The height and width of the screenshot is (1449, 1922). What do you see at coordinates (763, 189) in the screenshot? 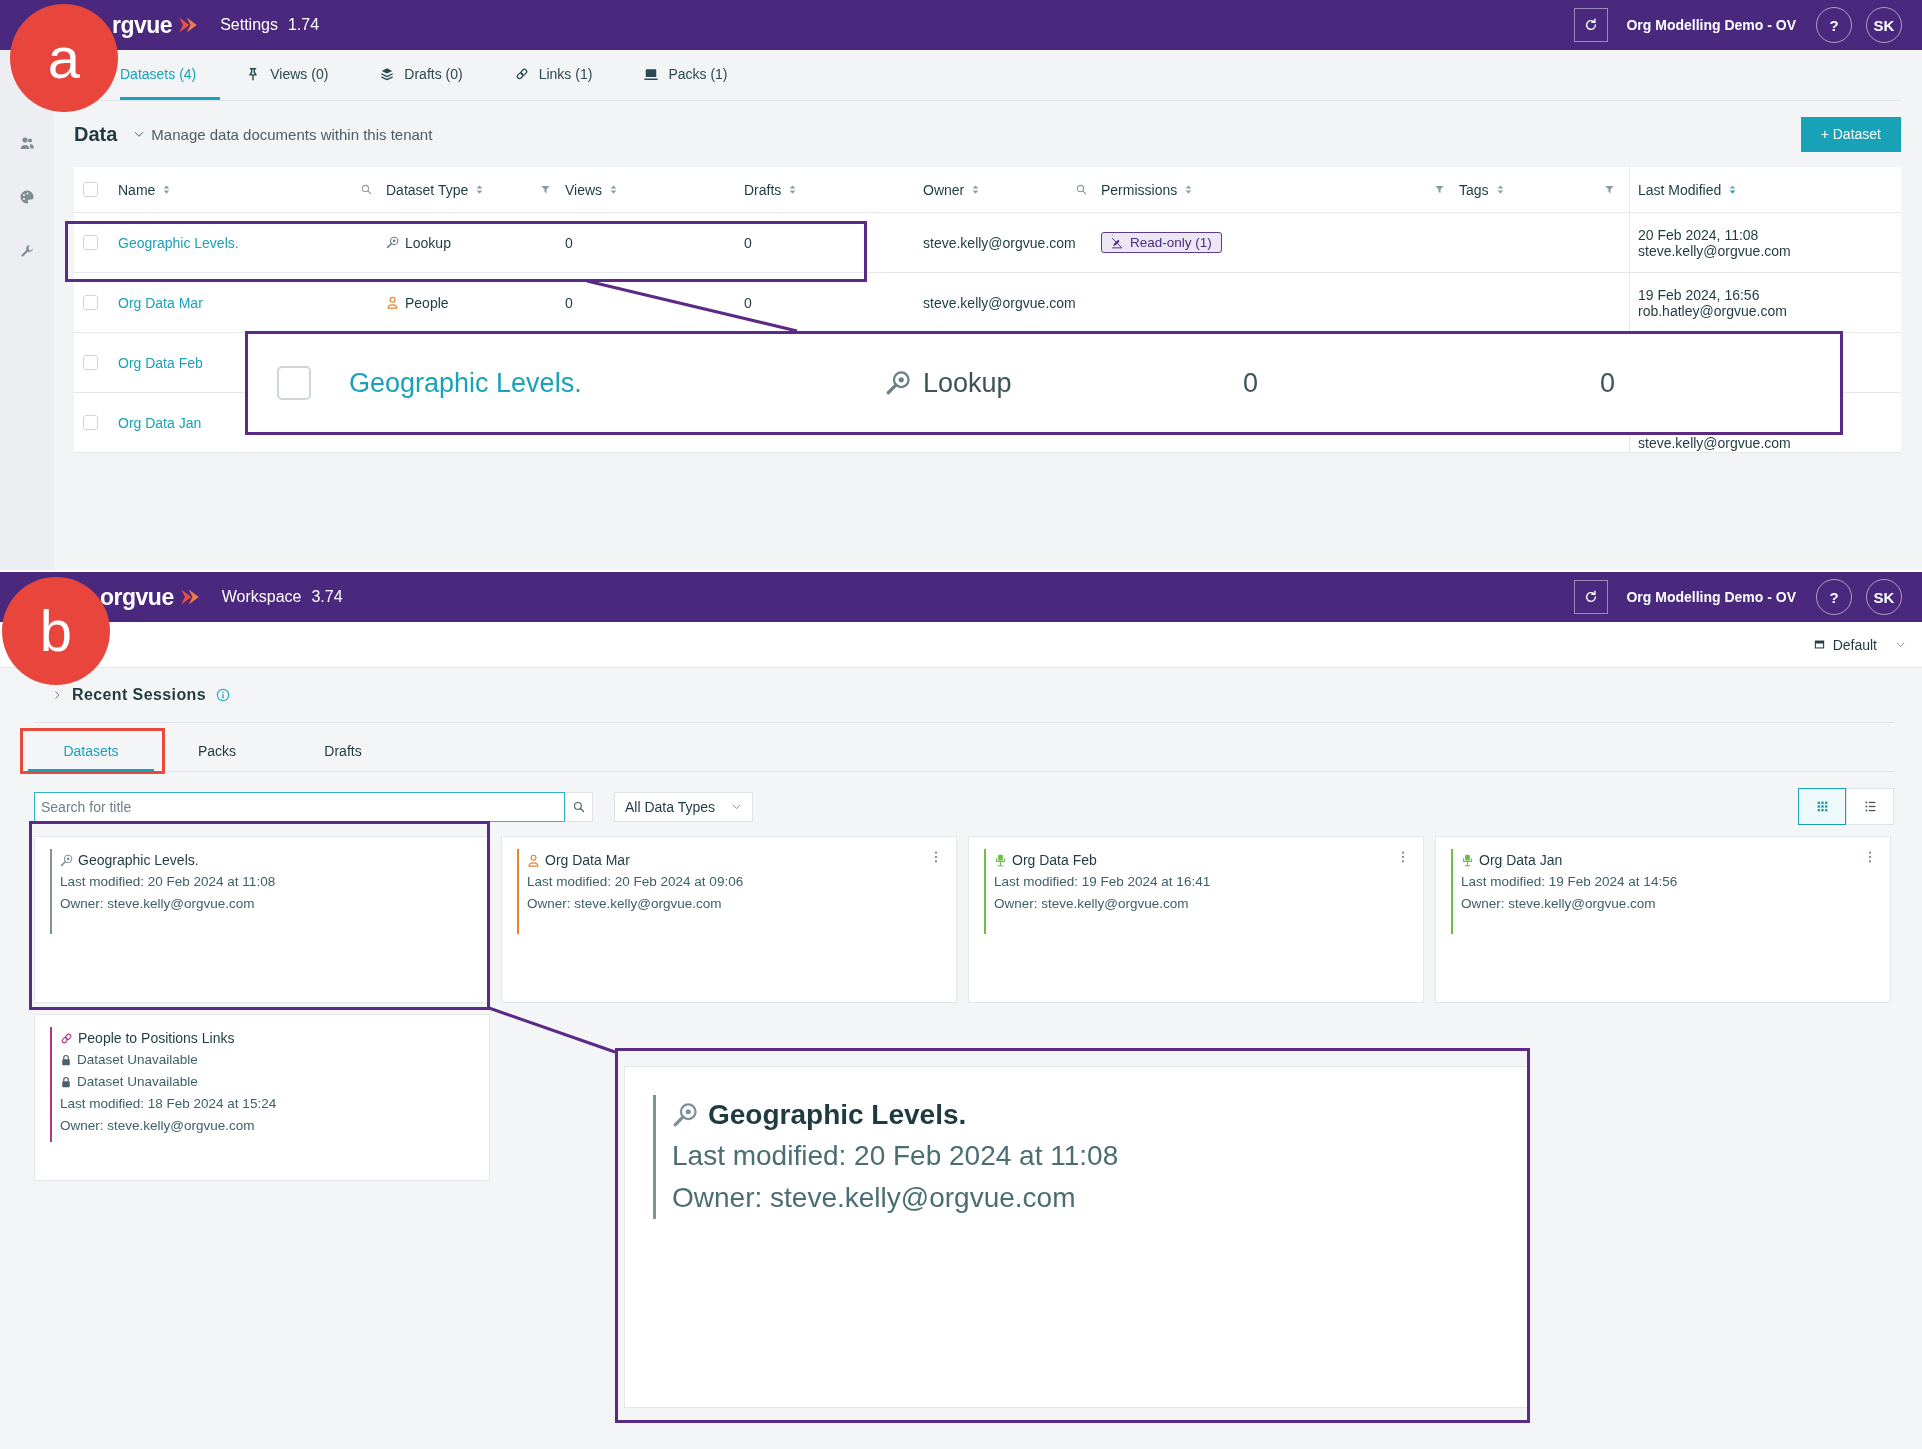
I see `column-header: Drafts` at bounding box center [763, 189].